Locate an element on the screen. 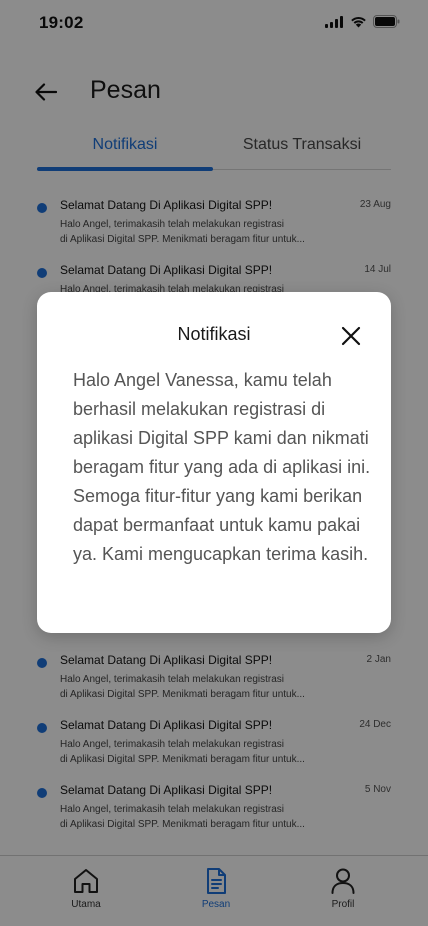 This screenshot has width=428, height=926. modal-title: Notifikasi is located at coordinates (214, 334).